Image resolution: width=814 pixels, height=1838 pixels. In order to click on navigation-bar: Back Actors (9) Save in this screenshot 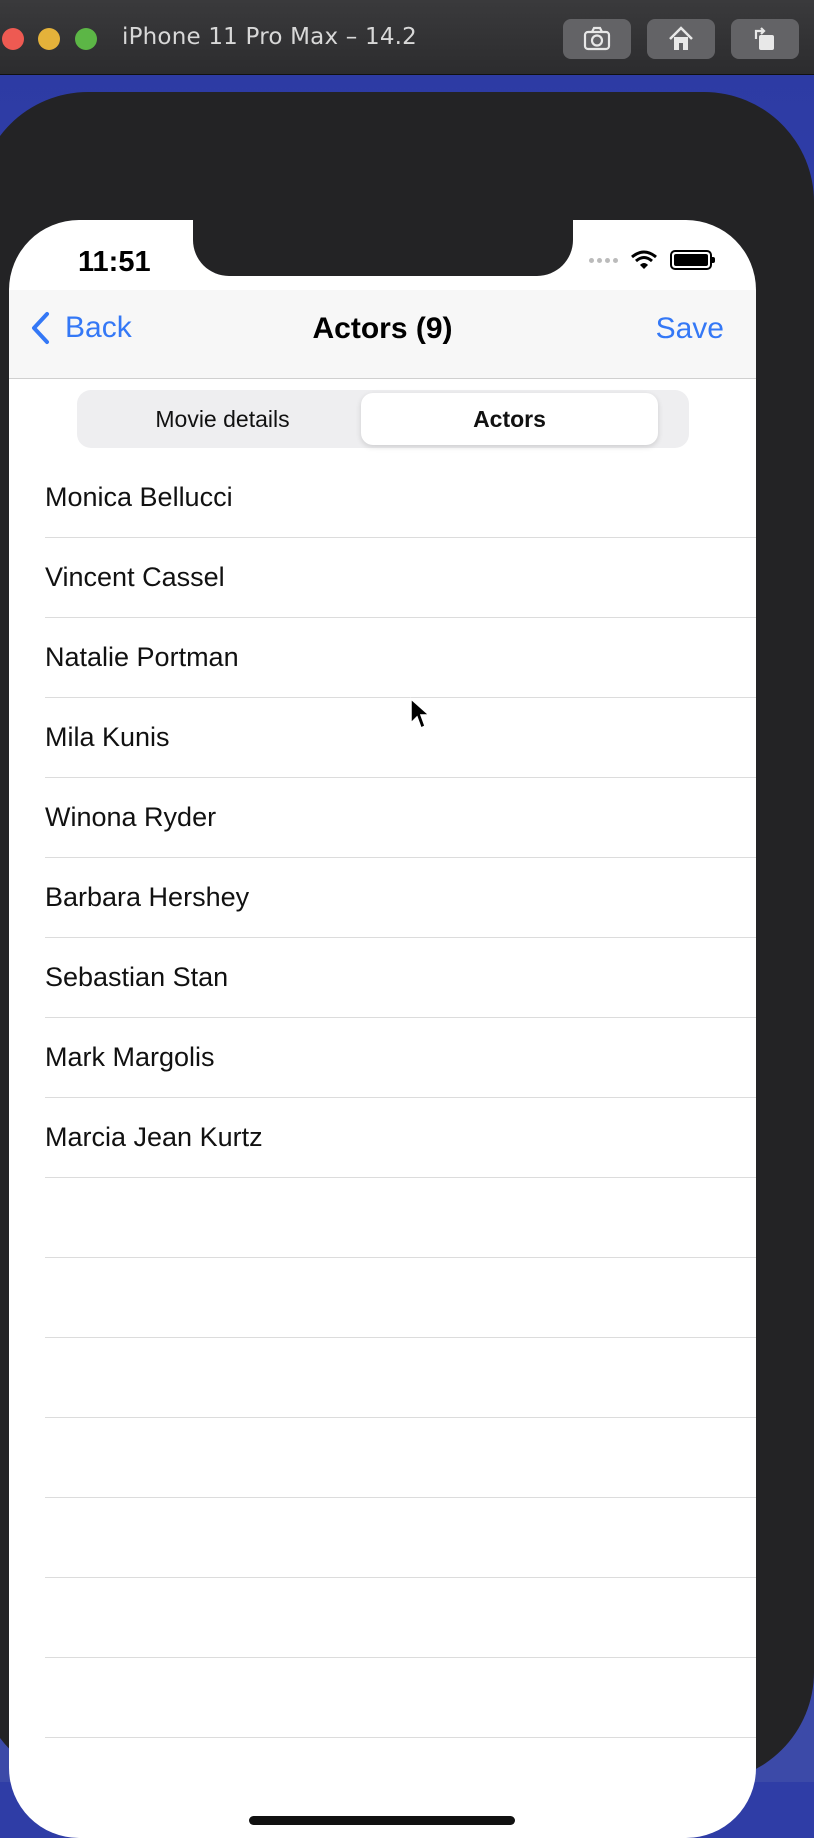, I will do `click(382, 334)`.